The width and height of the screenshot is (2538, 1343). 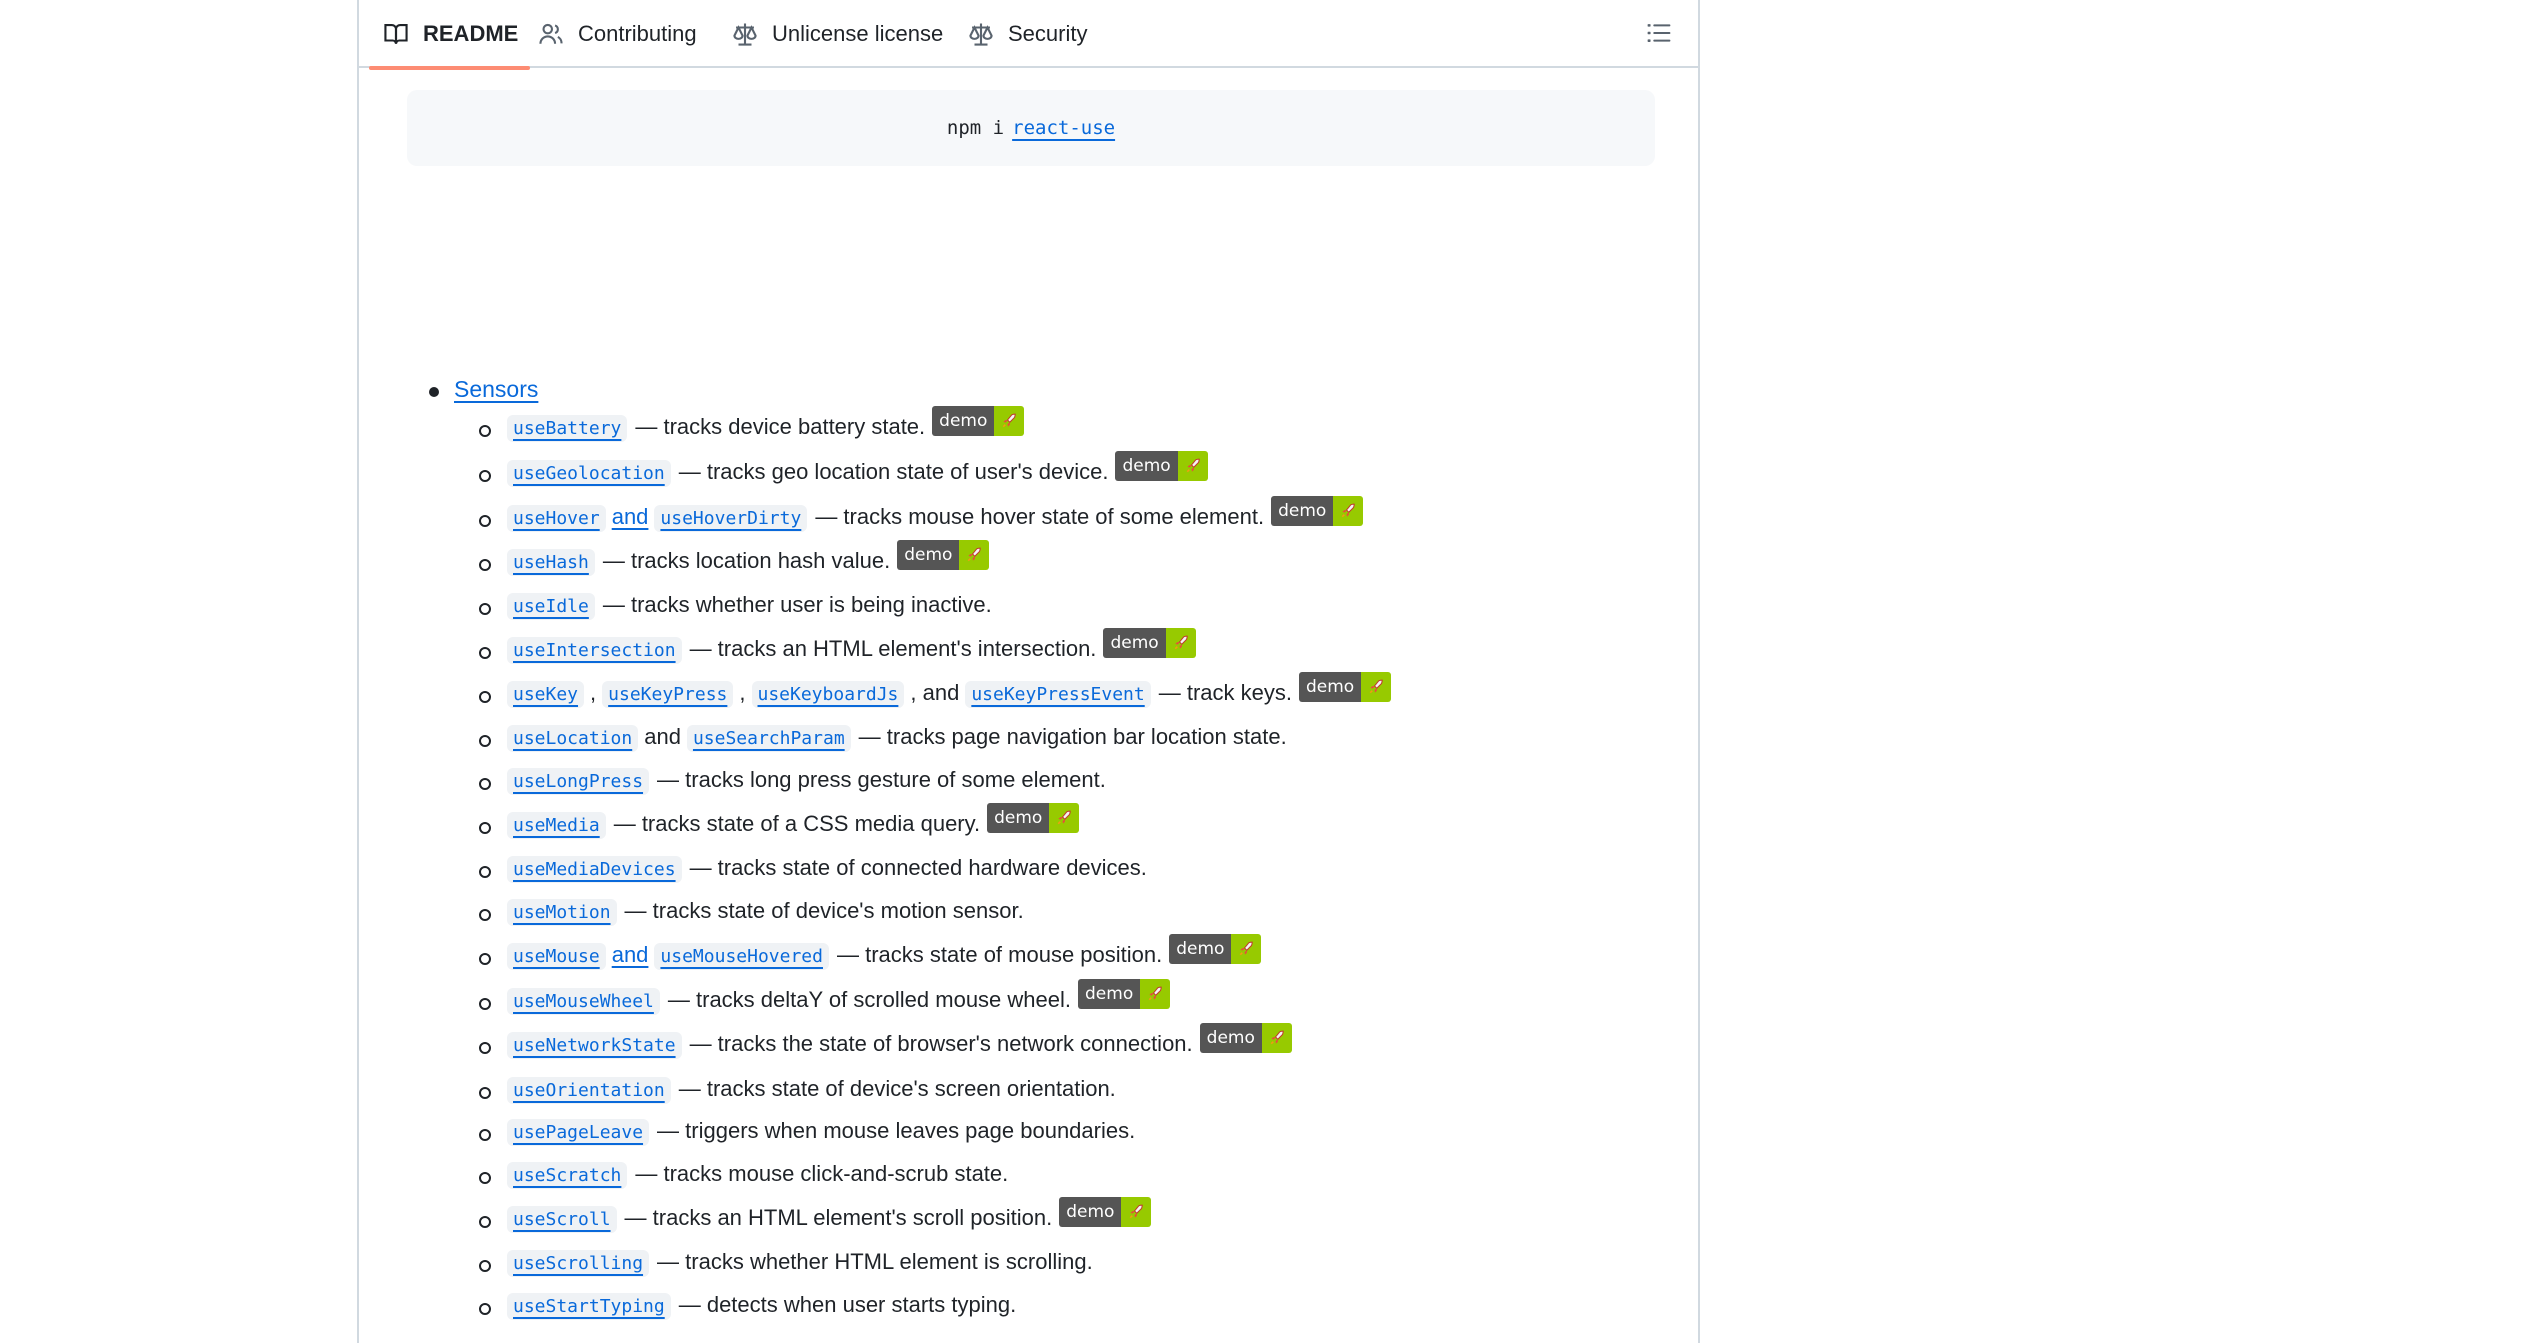 I want to click on hook-name-link: useMouseHovered, so click(x=741, y=956).